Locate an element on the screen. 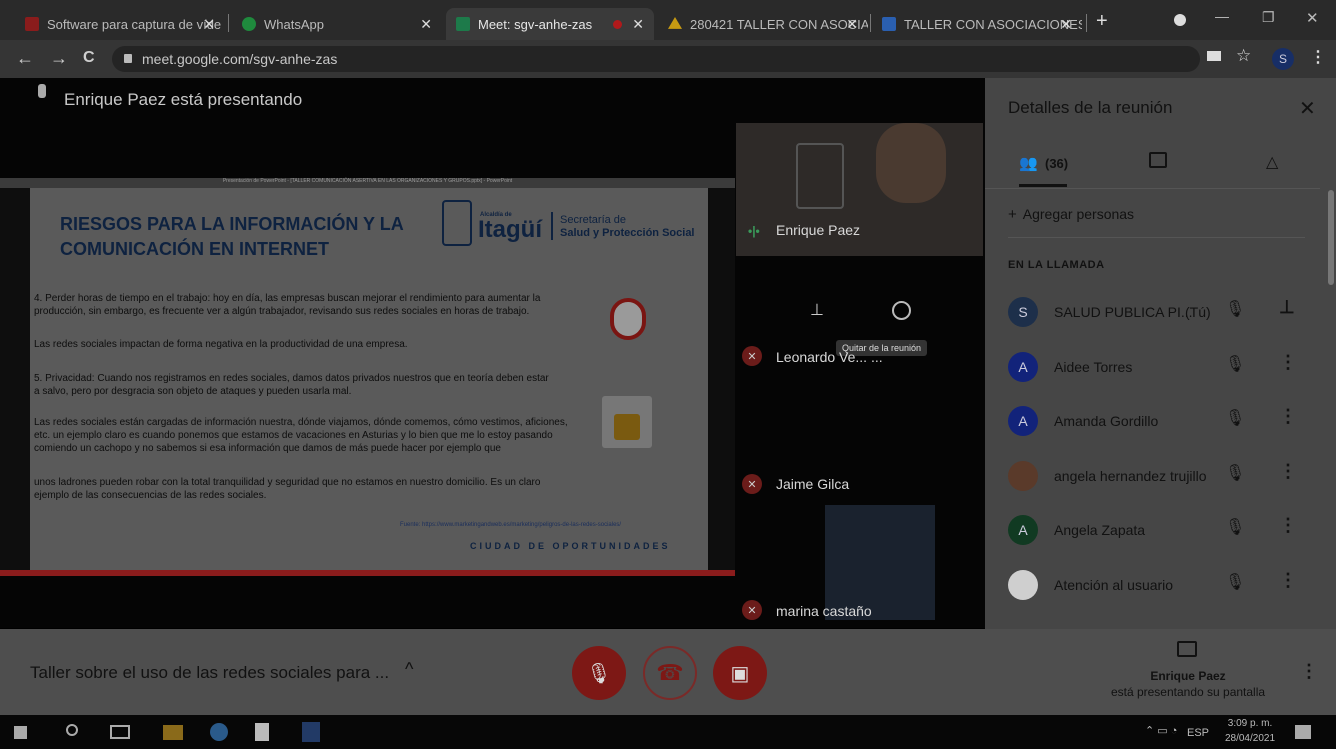 The width and height of the screenshot is (1336, 749). clock-date: 28/04/2021 is located at coordinates (1250, 738).